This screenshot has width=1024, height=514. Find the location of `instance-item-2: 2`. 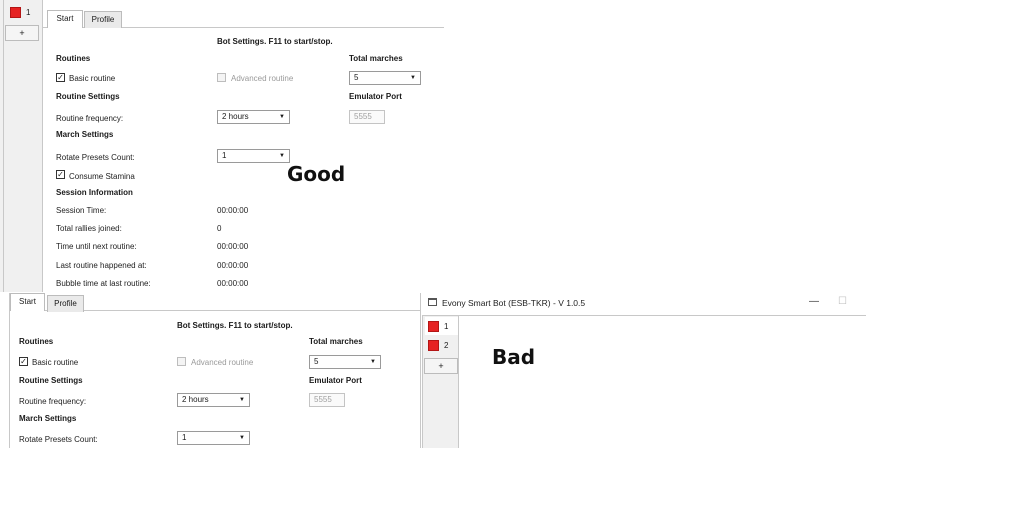

instance-item-2: 2 is located at coordinates (438, 345).